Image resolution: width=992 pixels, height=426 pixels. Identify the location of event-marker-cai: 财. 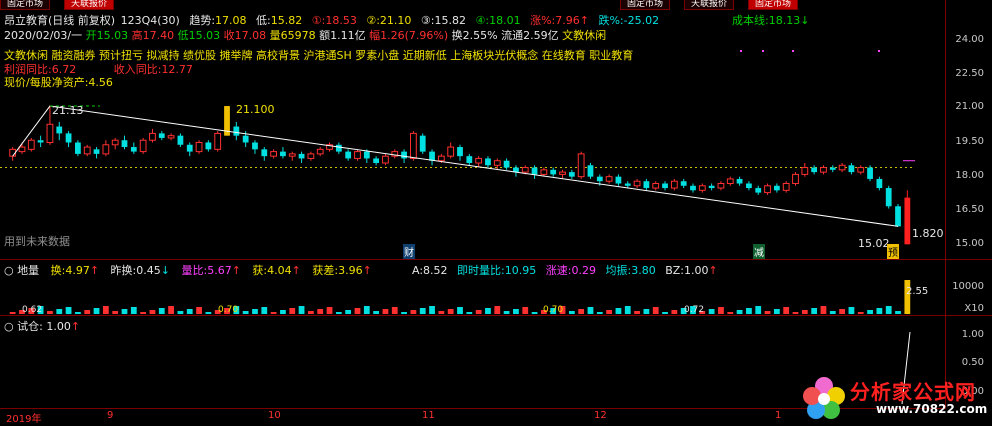
(409, 251).